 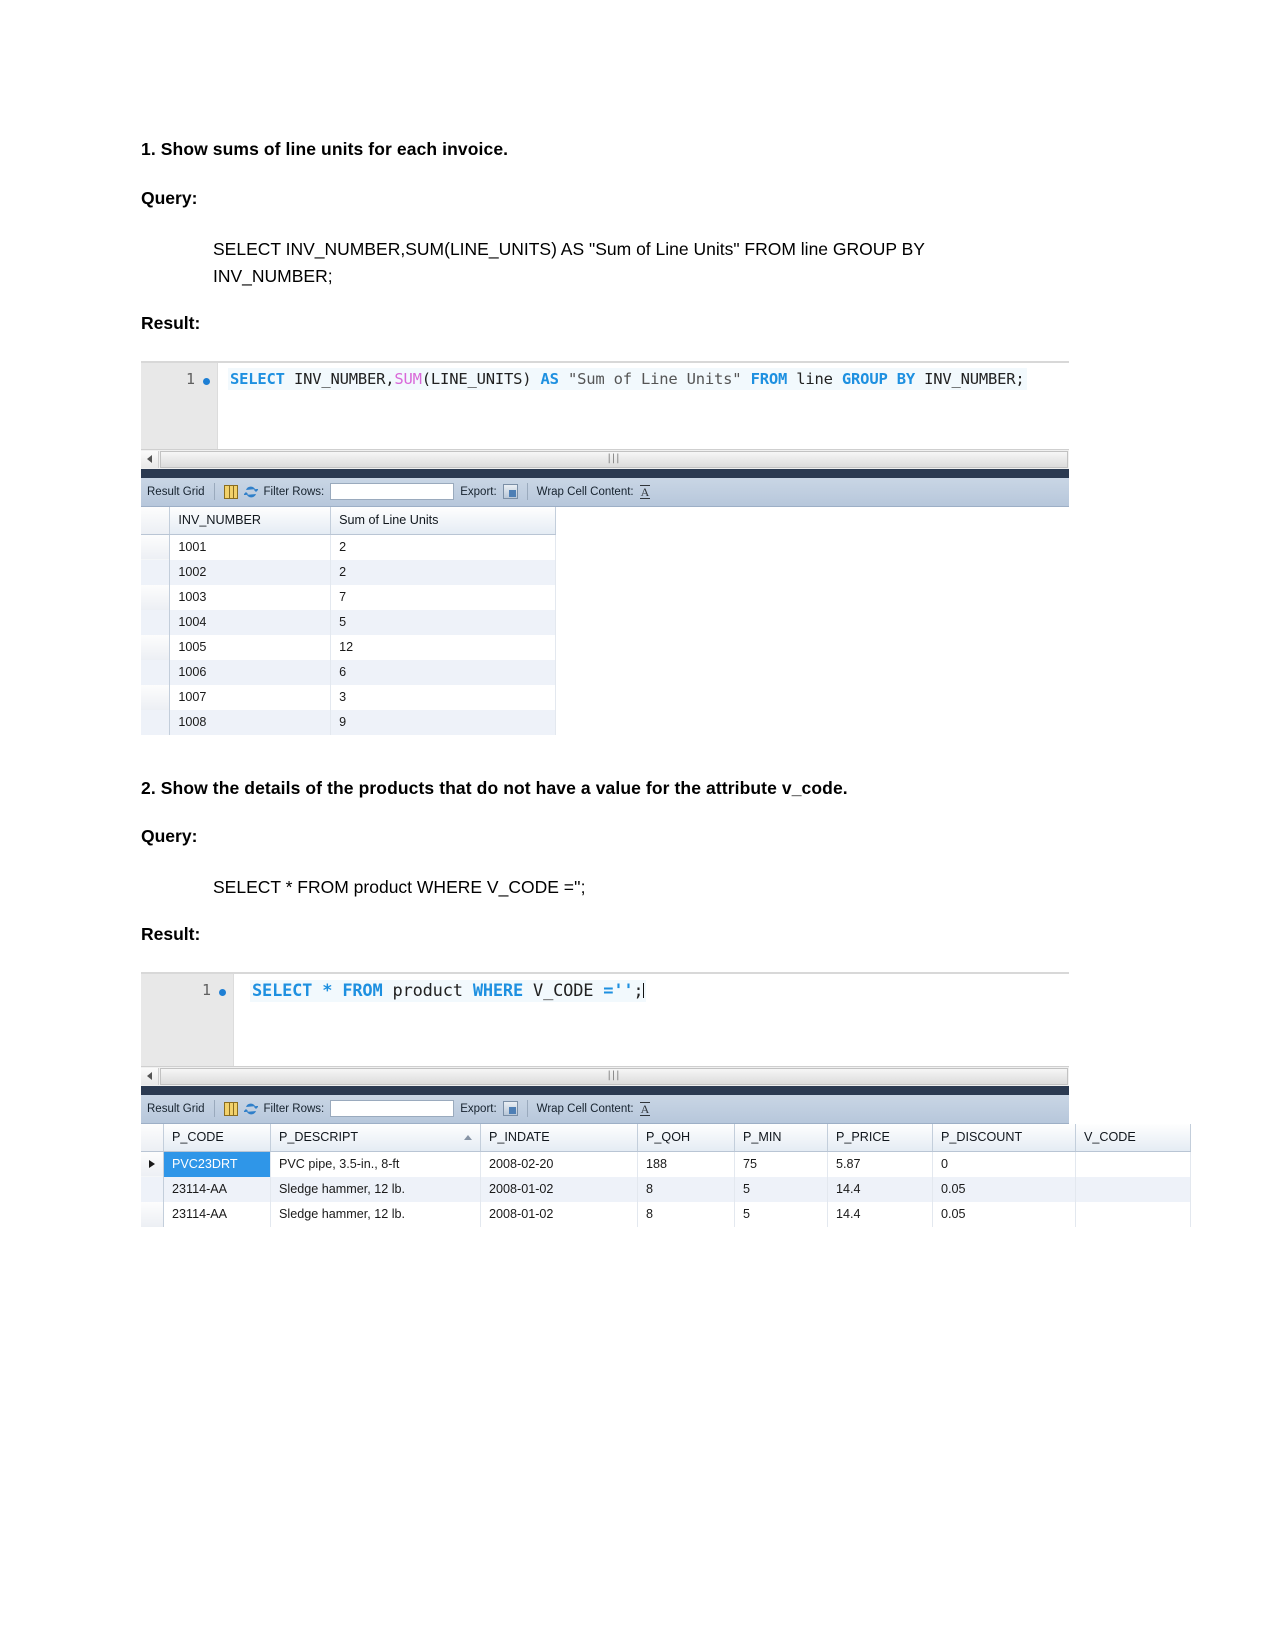 I want to click on table-row: 1008 9, so click(x=348, y=722).